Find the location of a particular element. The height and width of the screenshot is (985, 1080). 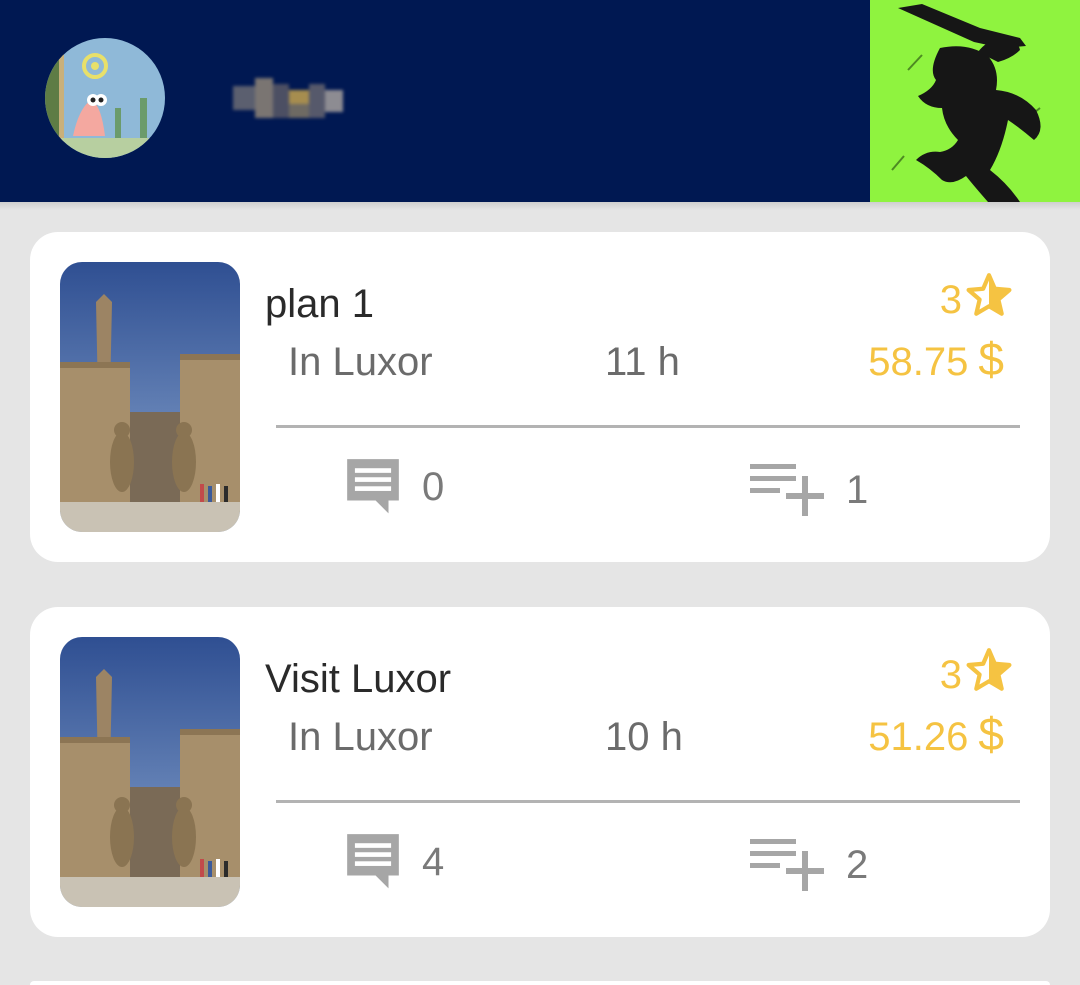

add-to-list-button: 2 is located at coordinates (809, 865).